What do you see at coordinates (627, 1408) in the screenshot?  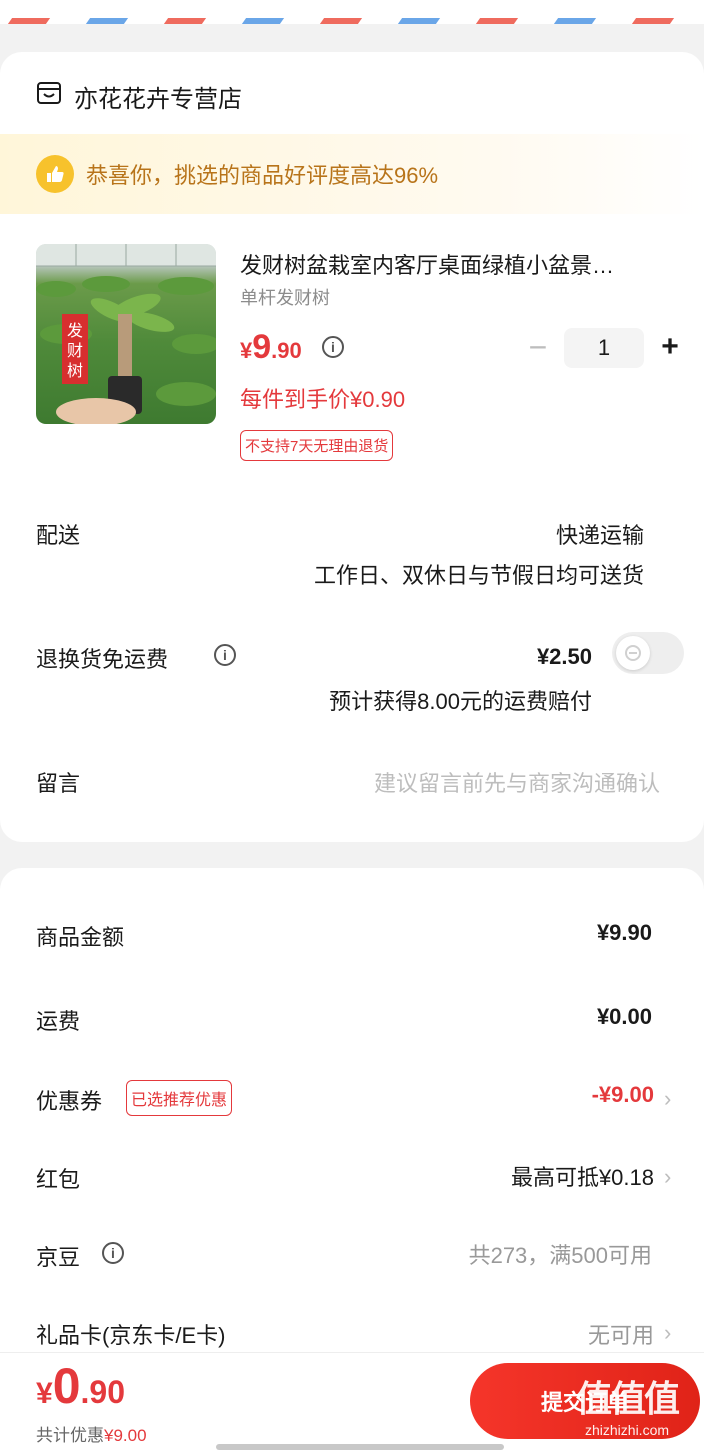 I see `watermark-logo: 值值值 zhizhizhi.com` at bounding box center [627, 1408].